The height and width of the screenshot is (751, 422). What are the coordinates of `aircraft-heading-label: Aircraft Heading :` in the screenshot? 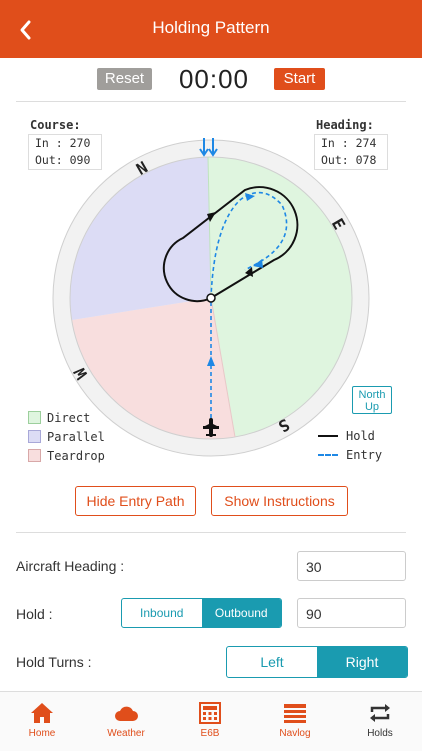 It's located at (70, 566).